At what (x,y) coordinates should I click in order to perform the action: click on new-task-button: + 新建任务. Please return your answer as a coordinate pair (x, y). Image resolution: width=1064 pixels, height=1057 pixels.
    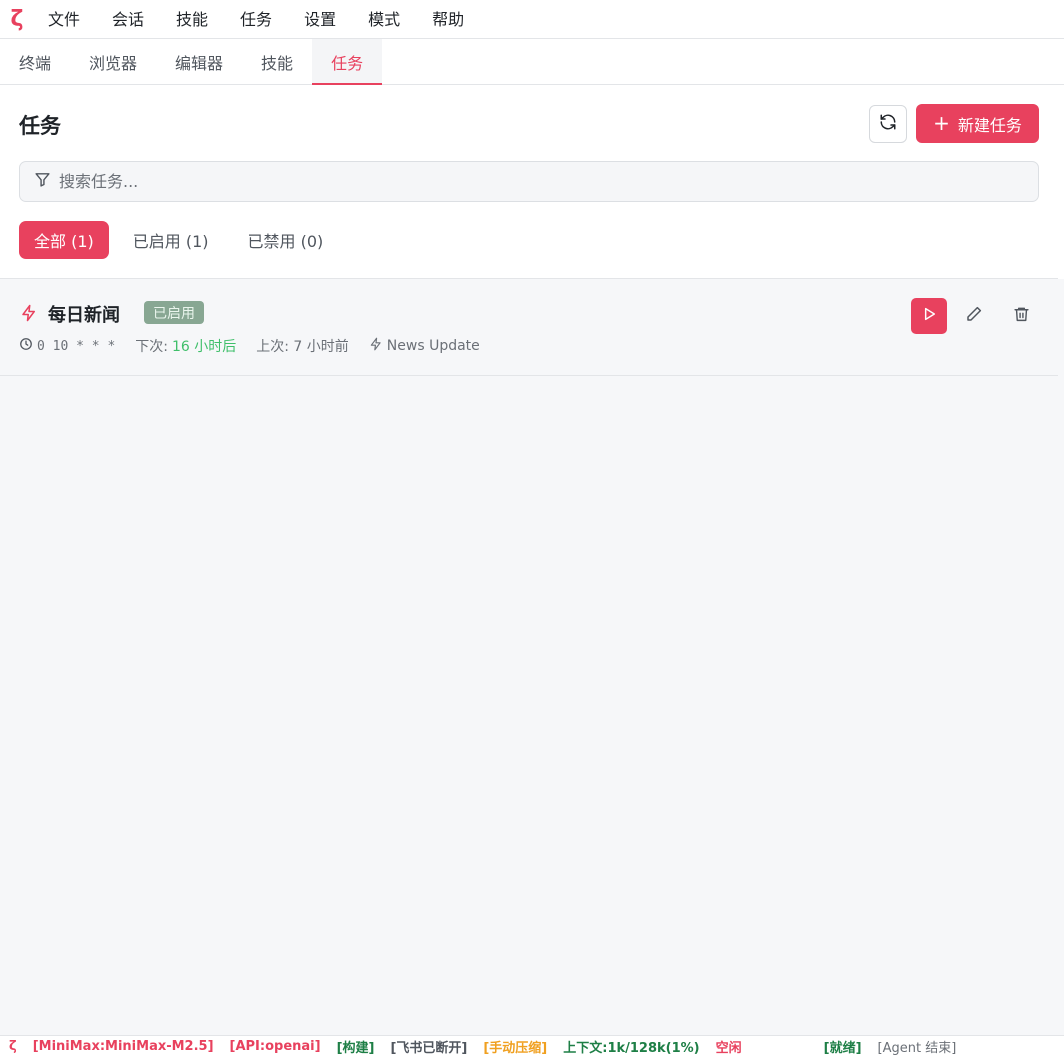
    Looking at the image, I should click on (977, 123).